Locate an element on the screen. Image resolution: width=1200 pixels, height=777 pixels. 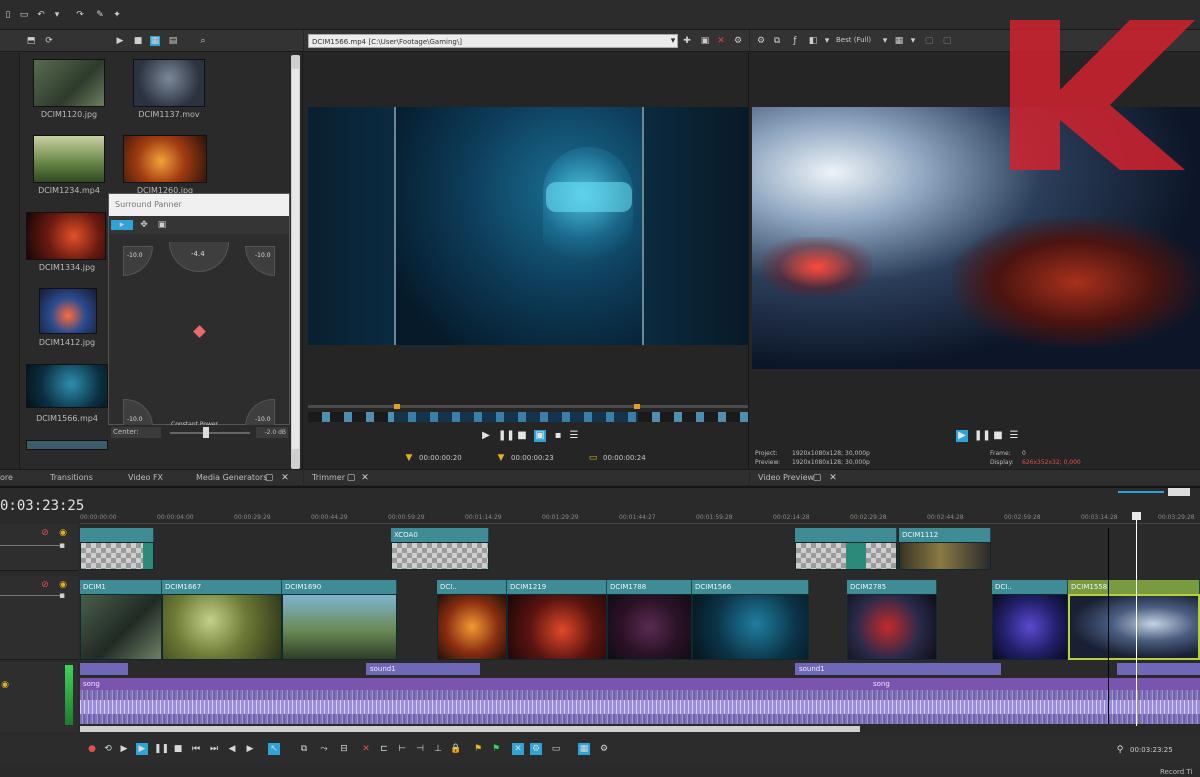
redo-icon: ↷ is located at coordinates (80, 15).